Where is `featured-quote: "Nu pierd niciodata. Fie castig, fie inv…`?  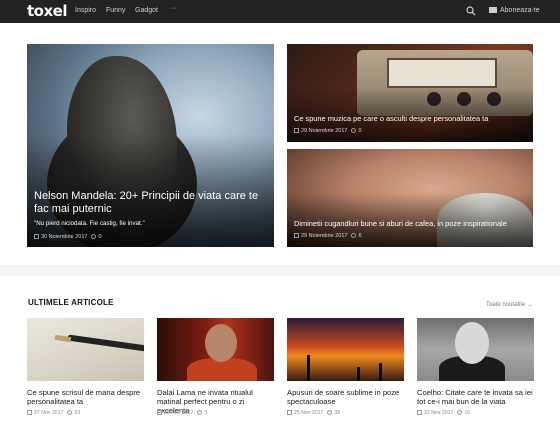 featured-quote: "Nu pierd niciodata. Fie castig, fie inv… is located at coordinates (89, 223).